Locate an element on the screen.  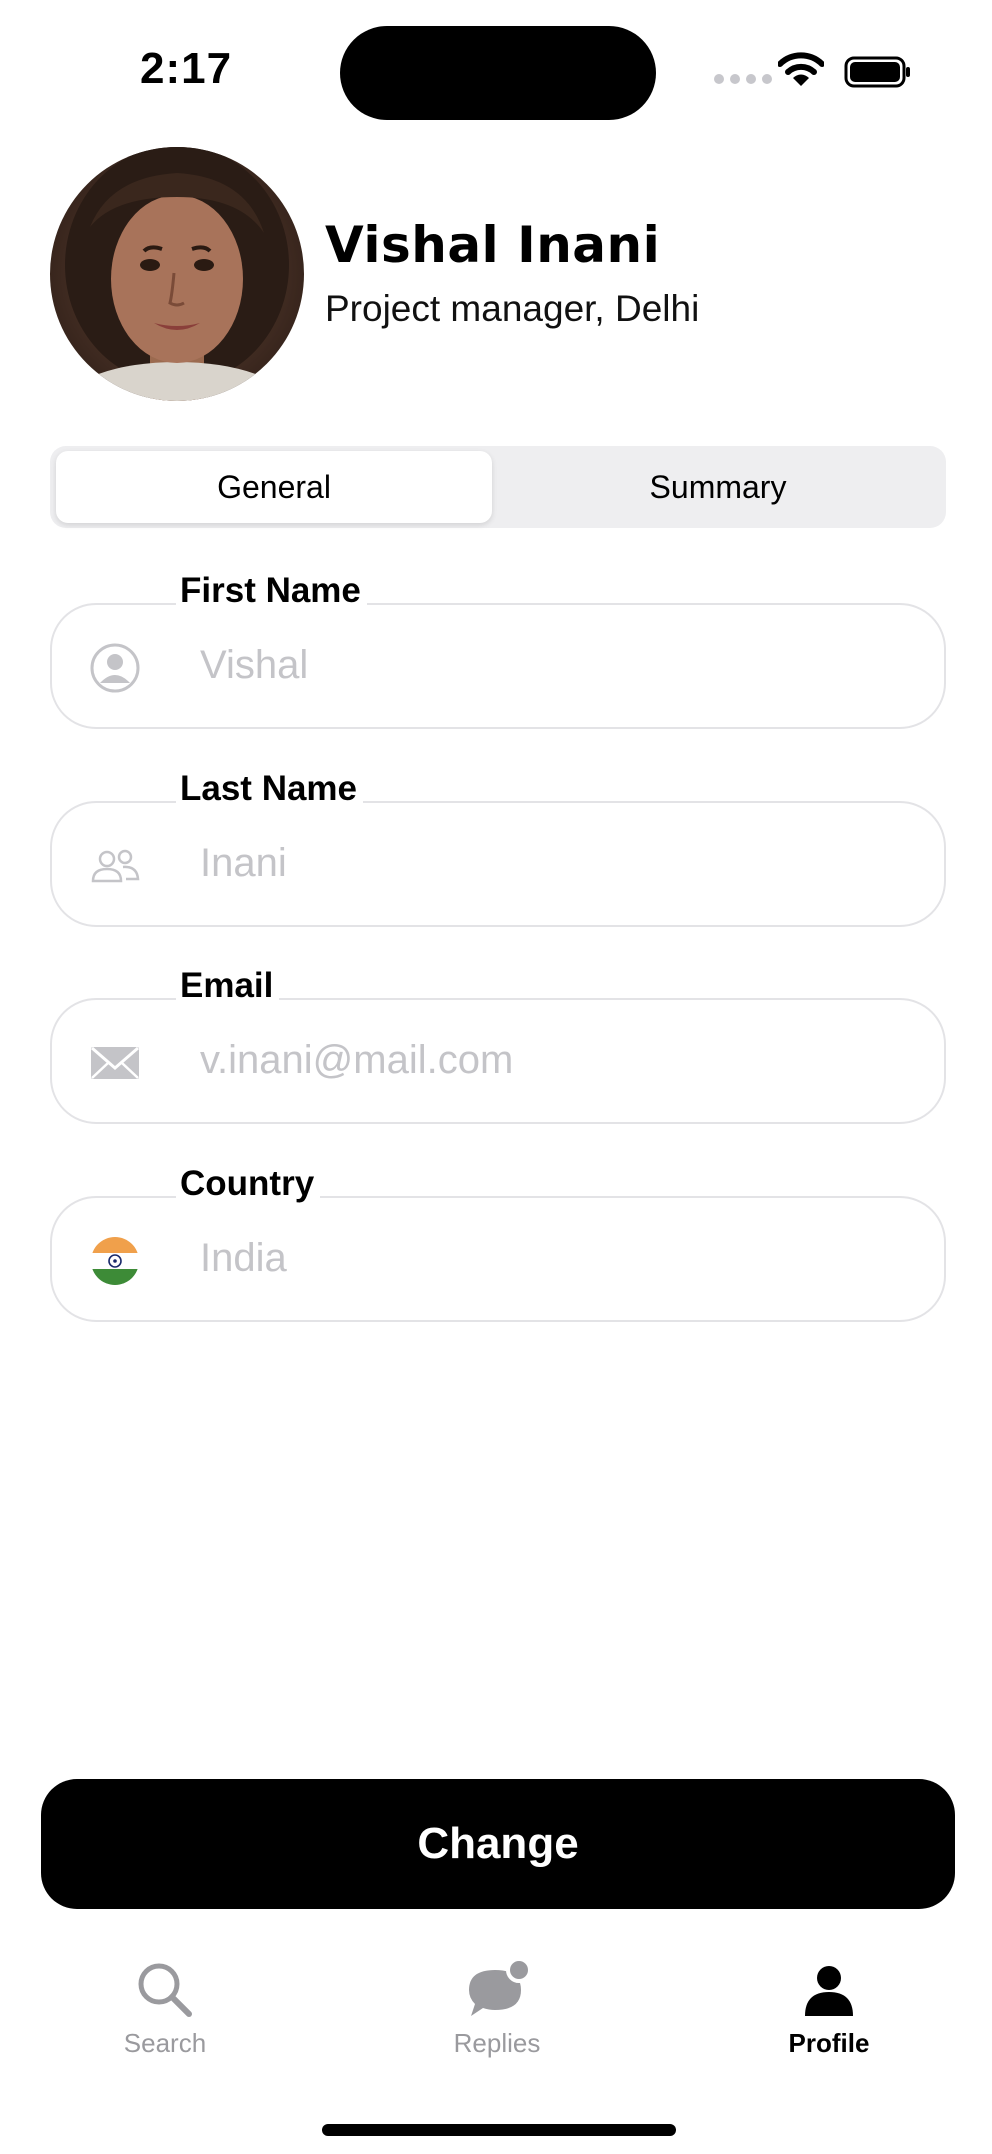
home-indicator is located at coordinates (499, 2130).